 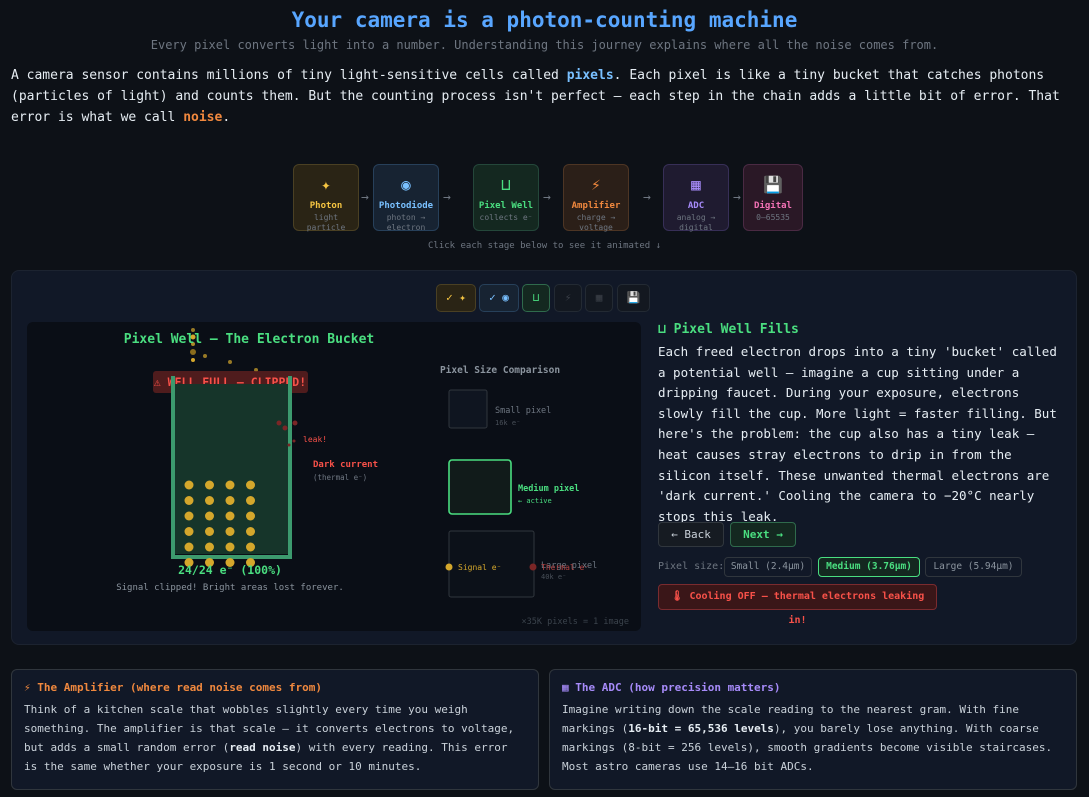 What do you see at coordinates (249, 339) in the screenshot?
I see `canvas-title: Pixel Well — The Electron Bucket` at bounding box center [249, 339].